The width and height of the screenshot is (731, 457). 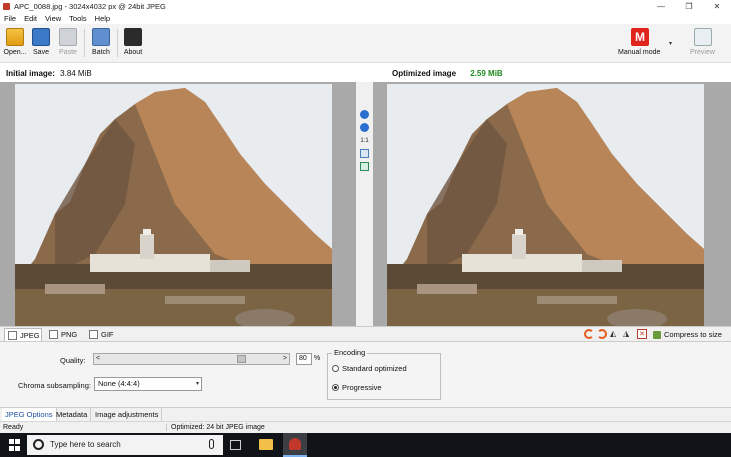 I want to click on batch-button: Batch, so click(x=101, y=43).